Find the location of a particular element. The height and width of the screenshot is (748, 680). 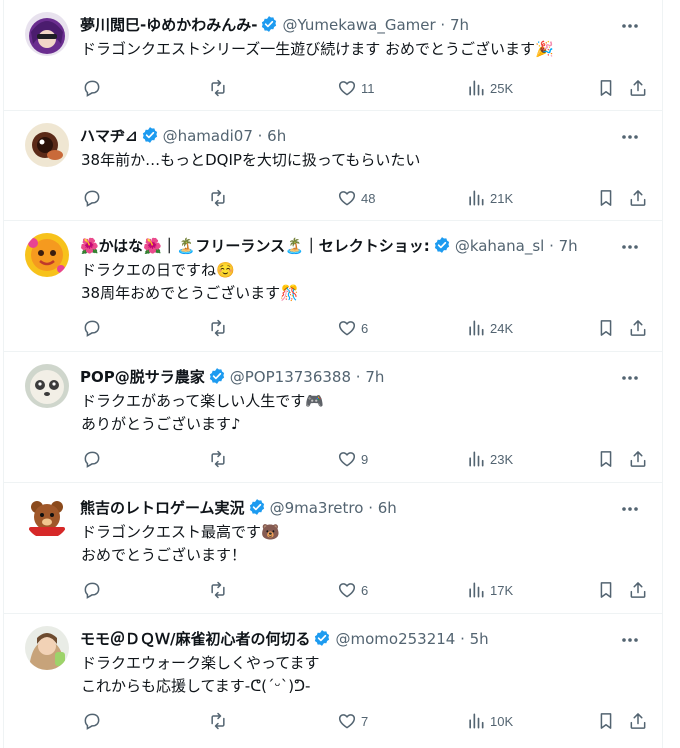

tweet-actions: 48 21K is located at coordinates (361, 198).